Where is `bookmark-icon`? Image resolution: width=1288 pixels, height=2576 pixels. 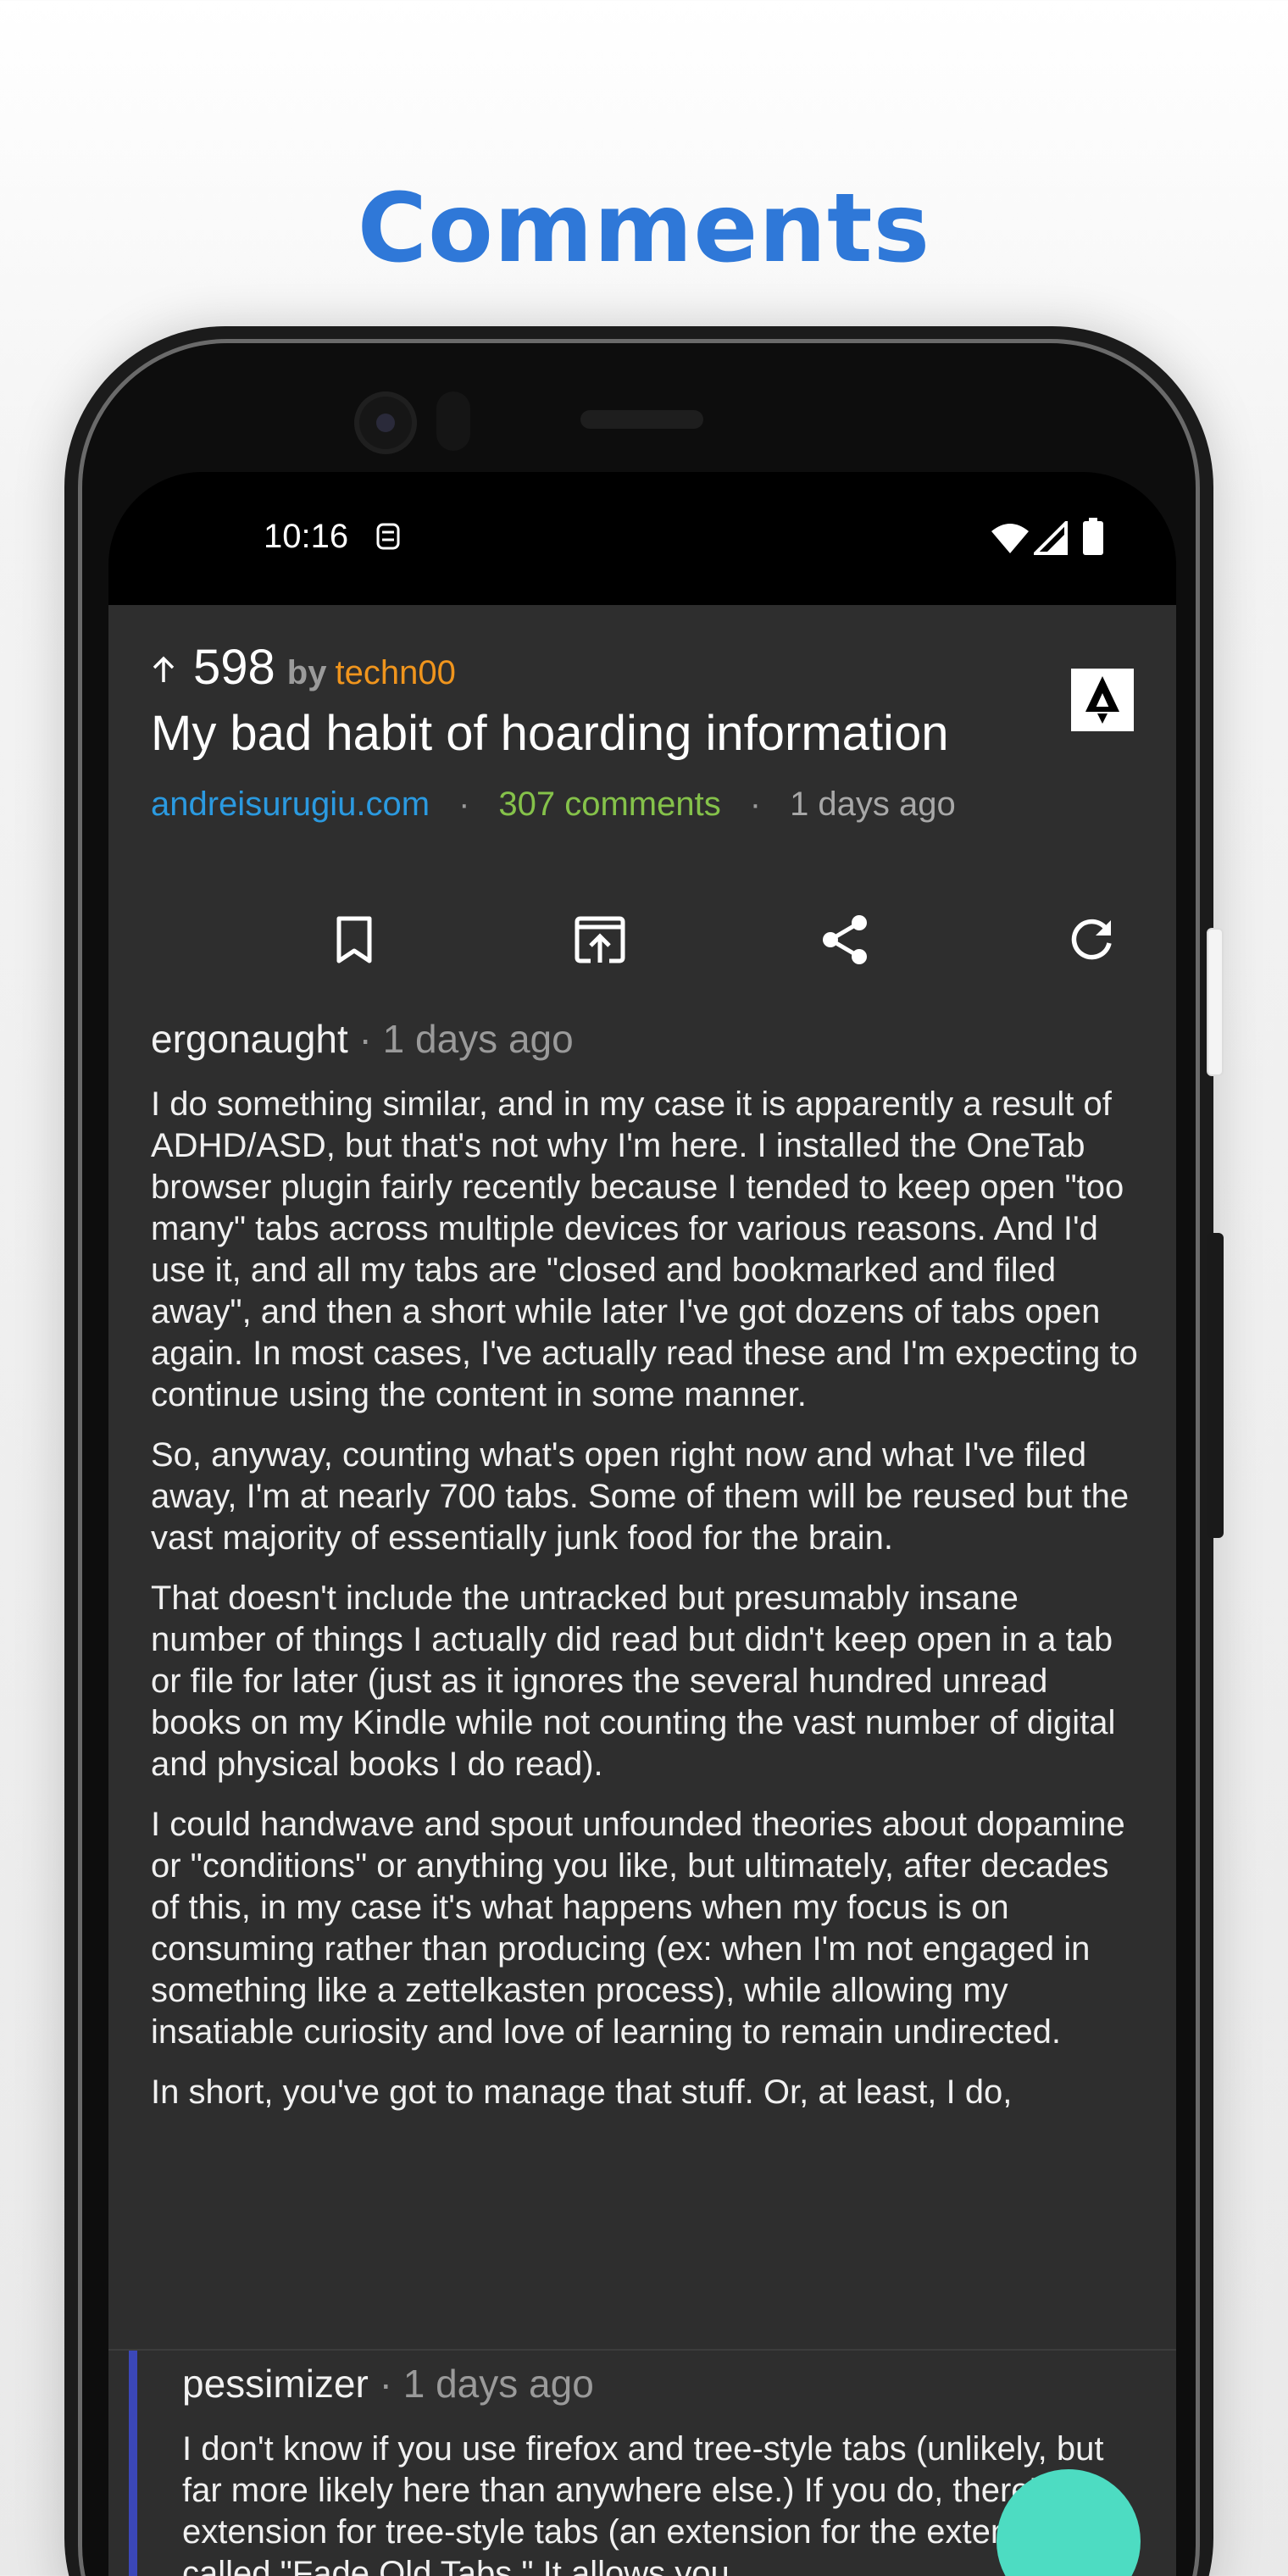
bookmark-icon is located at coordinates (354, 939).